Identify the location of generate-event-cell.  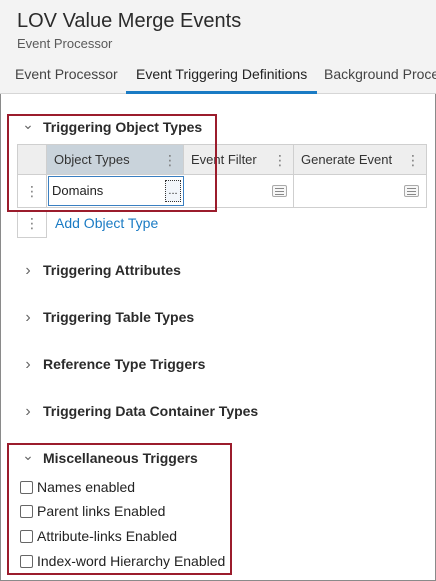
(360, 191).